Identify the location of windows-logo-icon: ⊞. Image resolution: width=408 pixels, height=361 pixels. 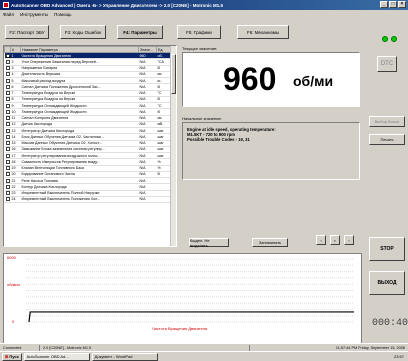
(7, 356).